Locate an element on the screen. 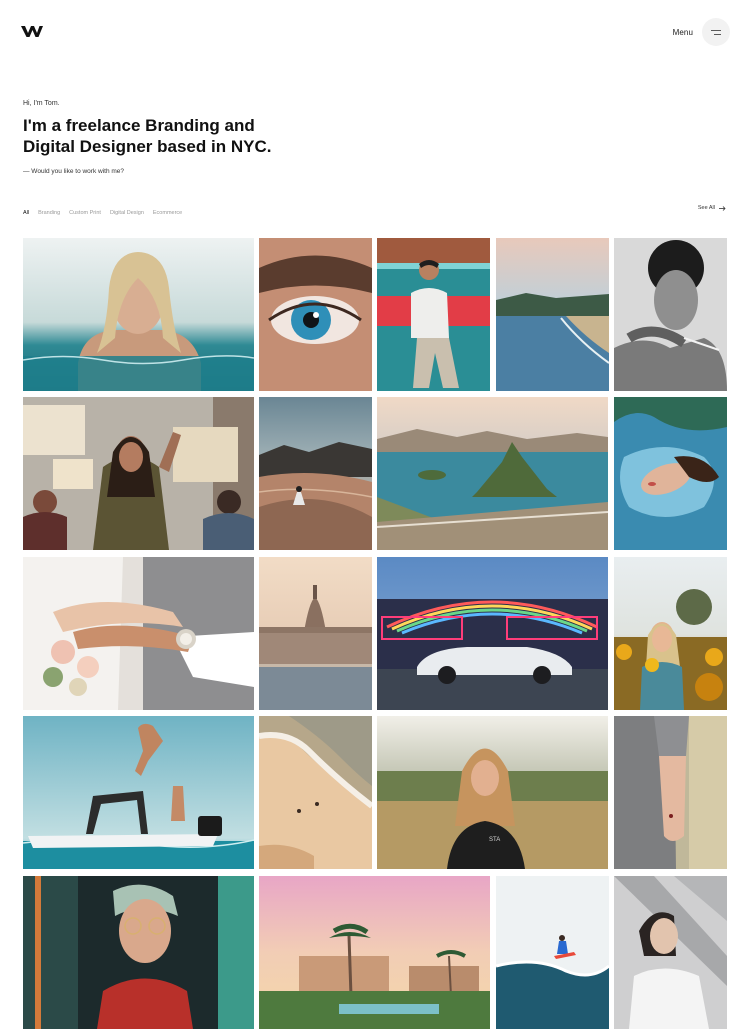 Image resolution: width=750 pixels, height=1036 pixels. w-logo-icon is located at coordinates (32, 31).